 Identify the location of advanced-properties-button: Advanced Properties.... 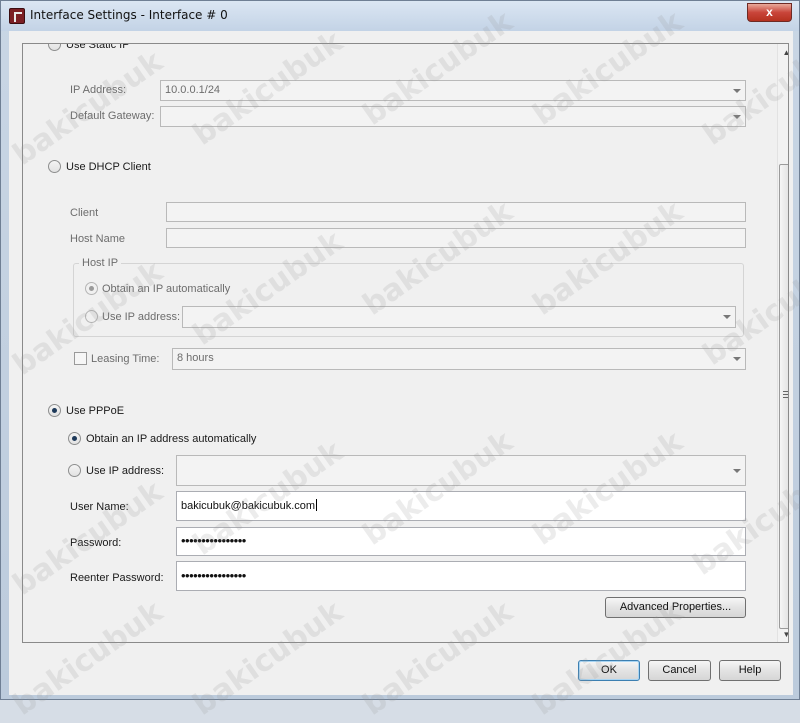
(675, 607).